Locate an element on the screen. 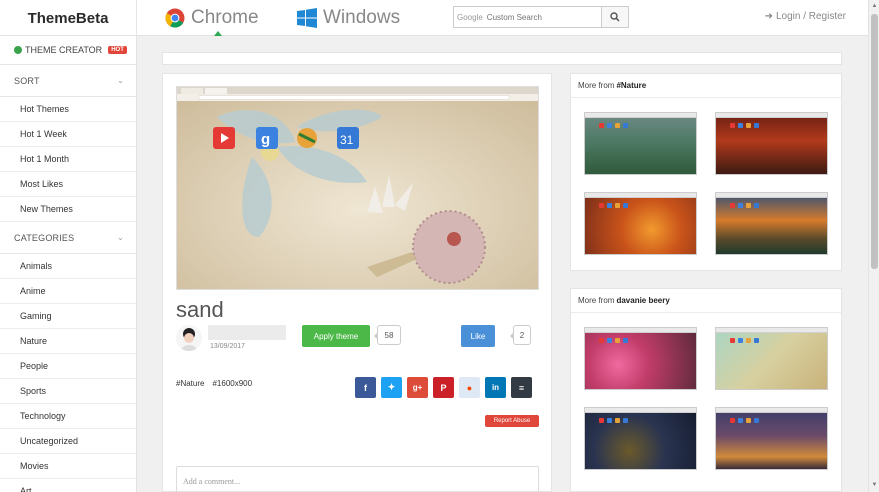 This screenshot has height=492, width=879. like-count-badge: 2 is located at coordinates (520, 335).